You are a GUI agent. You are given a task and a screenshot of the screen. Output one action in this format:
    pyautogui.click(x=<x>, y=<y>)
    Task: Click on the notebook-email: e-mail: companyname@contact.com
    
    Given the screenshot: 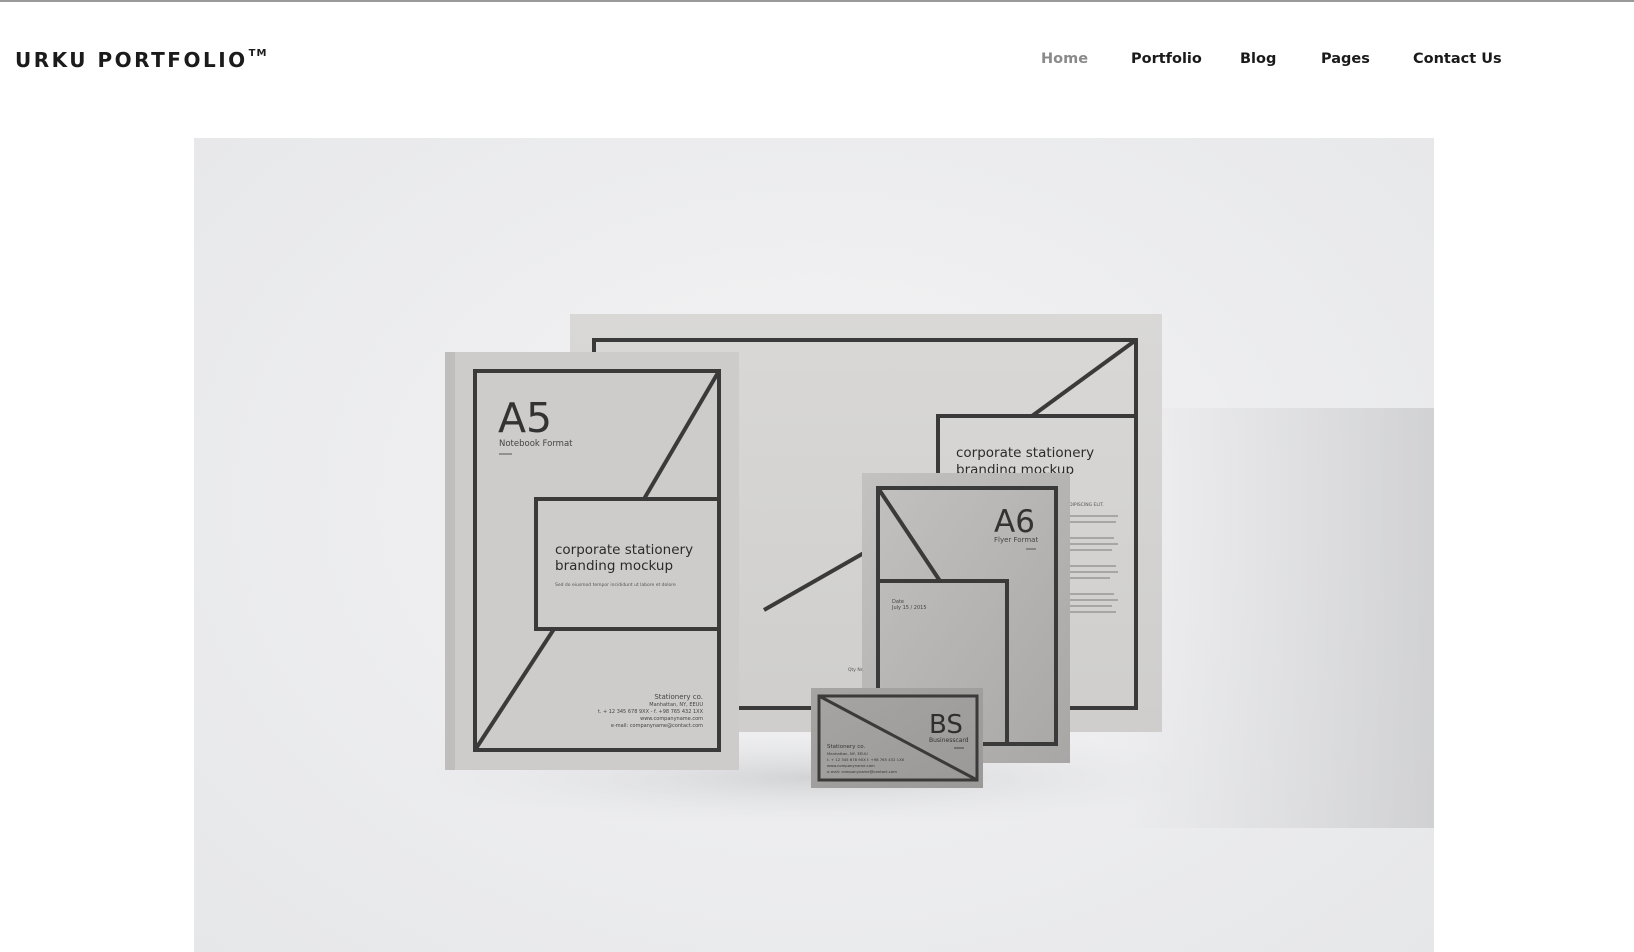 What is the action you would take?
    pyautogui.click(x=657, y=726)
    